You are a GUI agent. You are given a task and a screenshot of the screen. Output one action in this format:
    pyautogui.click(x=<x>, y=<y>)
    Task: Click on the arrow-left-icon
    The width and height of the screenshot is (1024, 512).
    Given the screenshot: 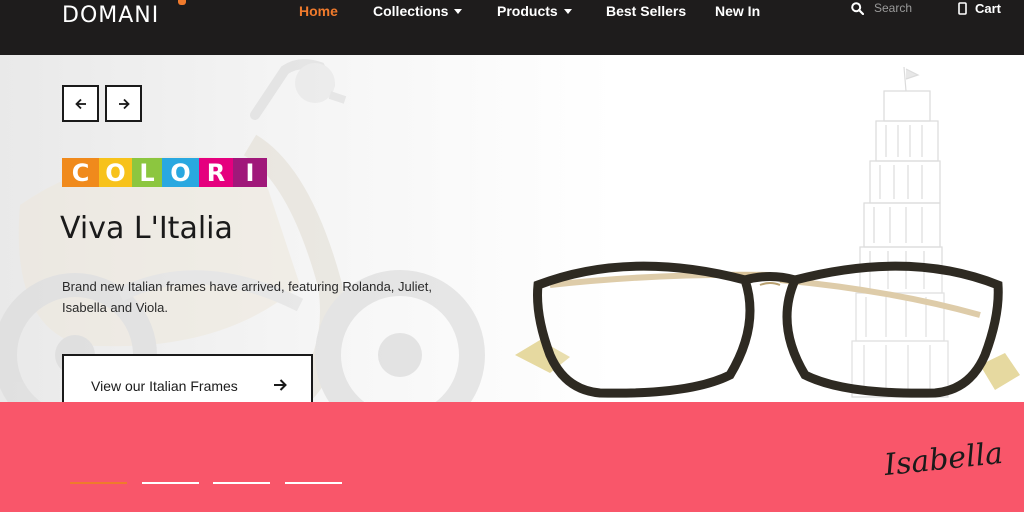 What is the action you would take?
    pyautogui.click(x=80, y=103)
    